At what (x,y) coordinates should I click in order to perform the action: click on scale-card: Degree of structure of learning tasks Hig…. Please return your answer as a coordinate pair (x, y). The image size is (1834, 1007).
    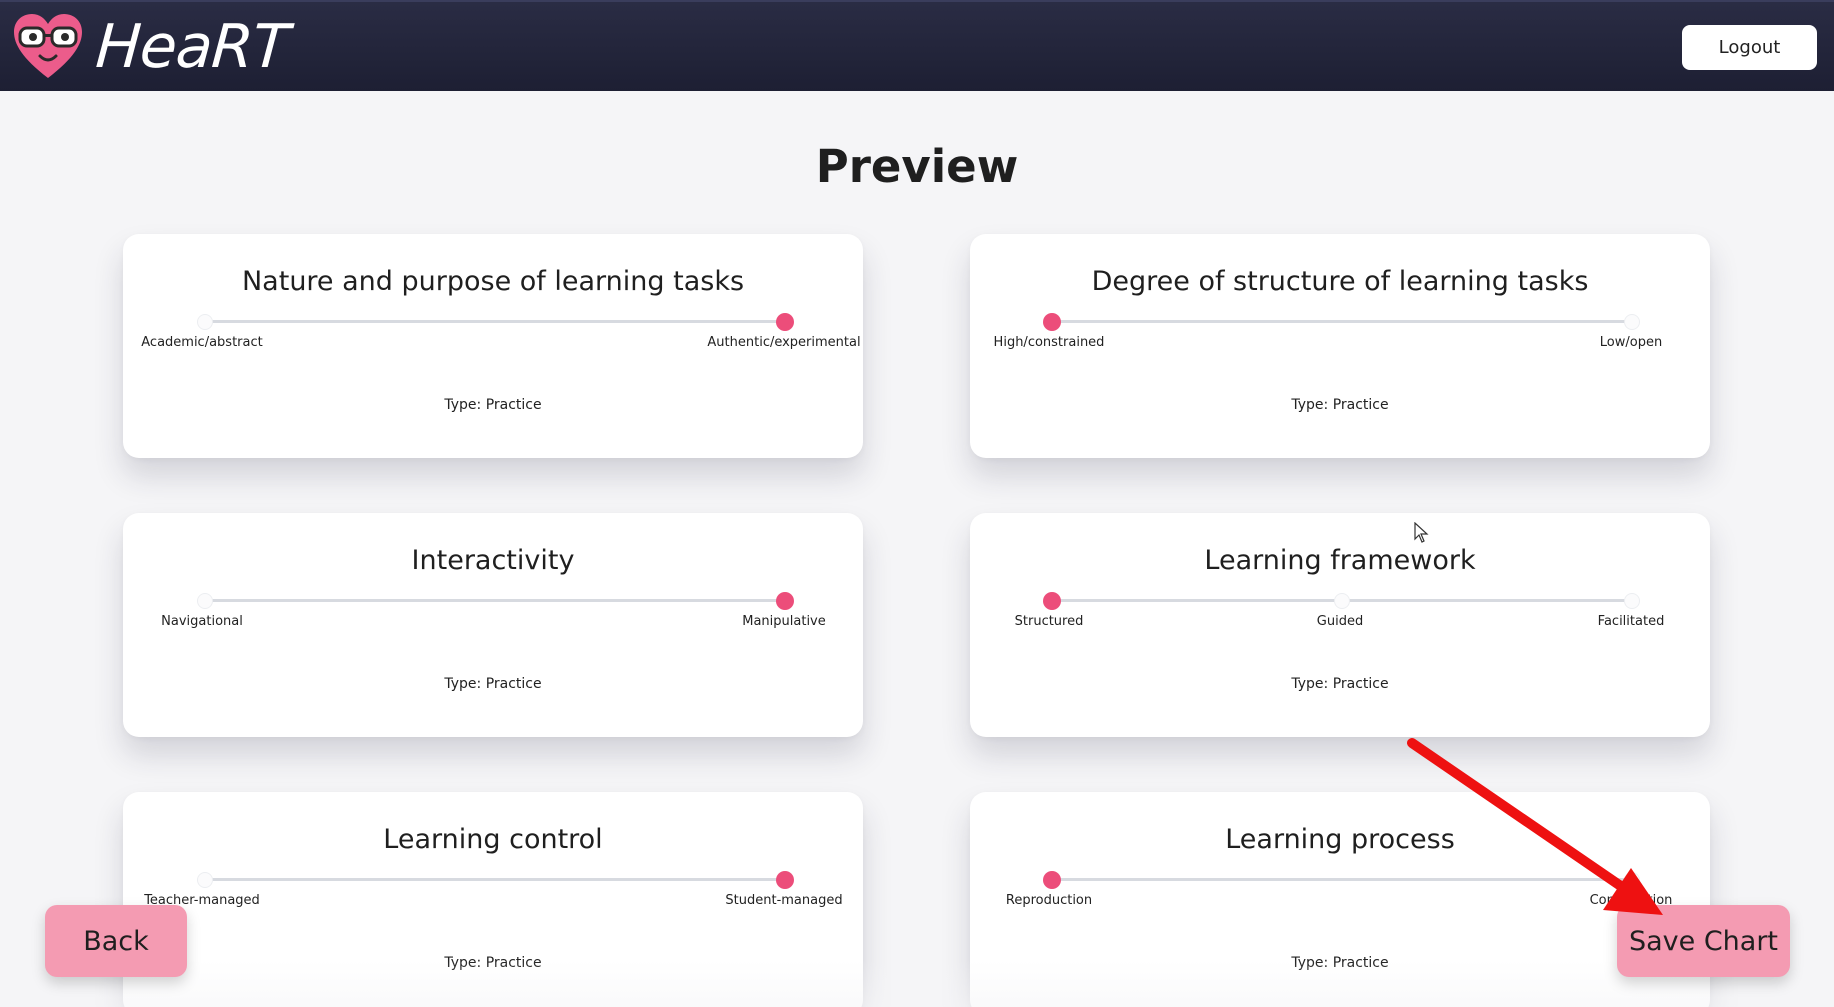
    Looking at the image, I should click on (1340, 346).